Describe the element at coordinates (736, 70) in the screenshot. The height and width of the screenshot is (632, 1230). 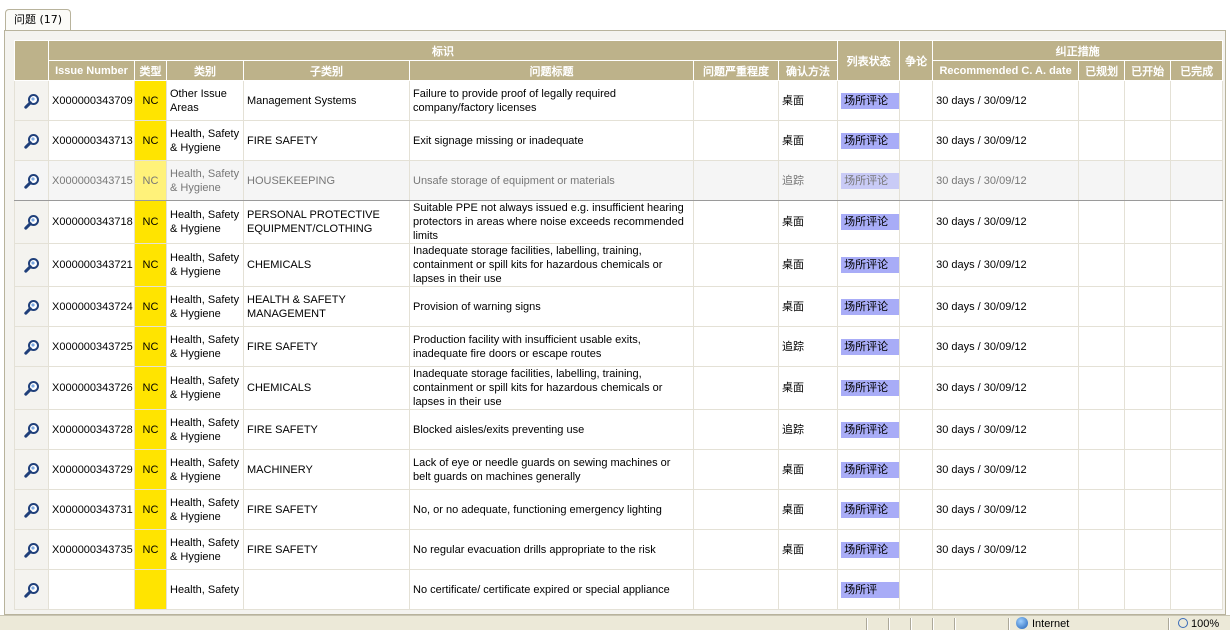
I see `header-severity: 问题严重程度` at that location.